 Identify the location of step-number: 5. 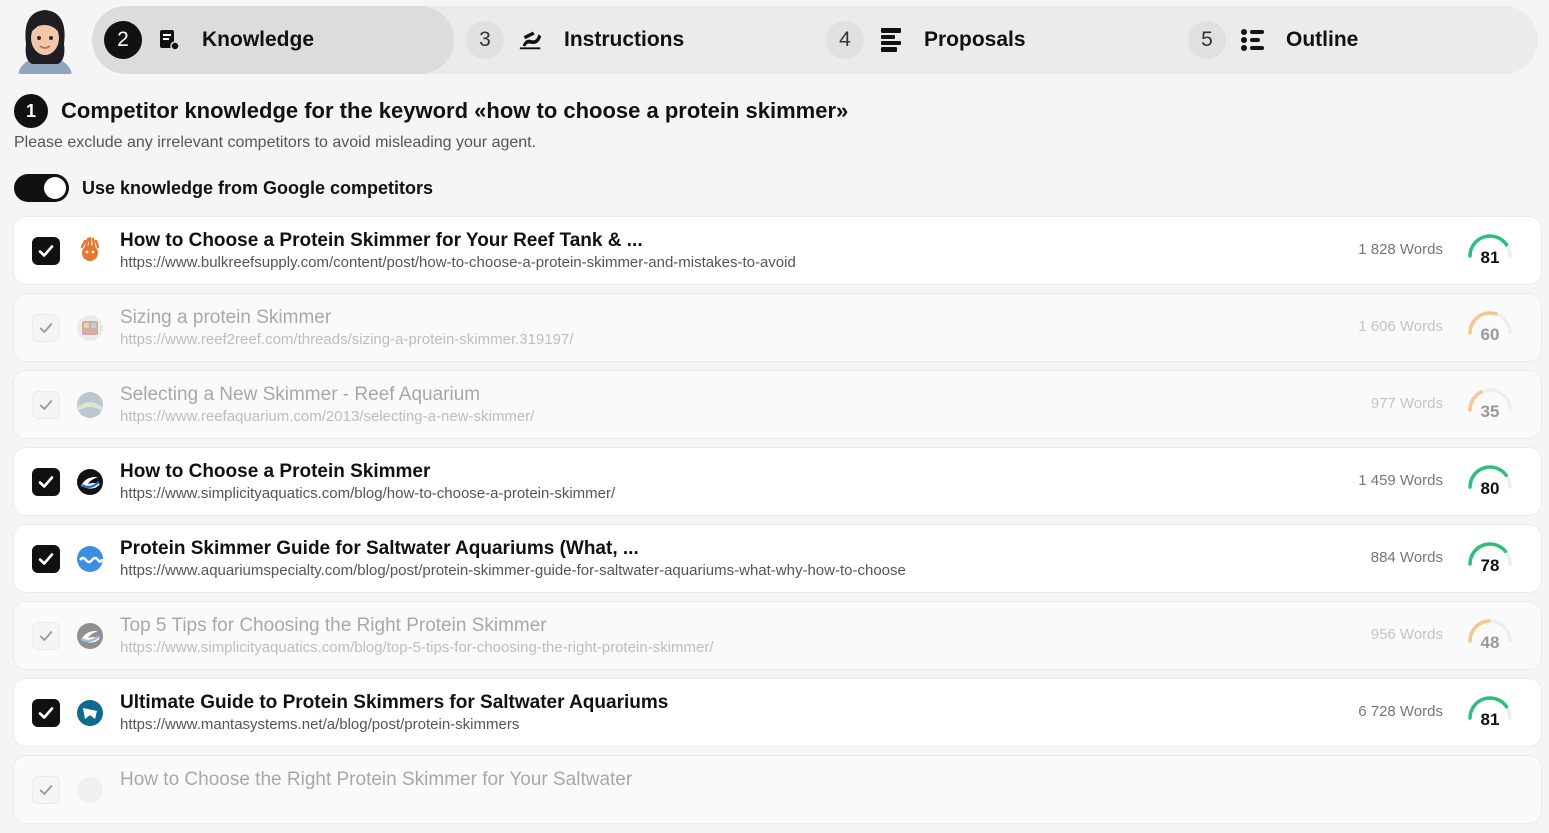
(1207, 40).